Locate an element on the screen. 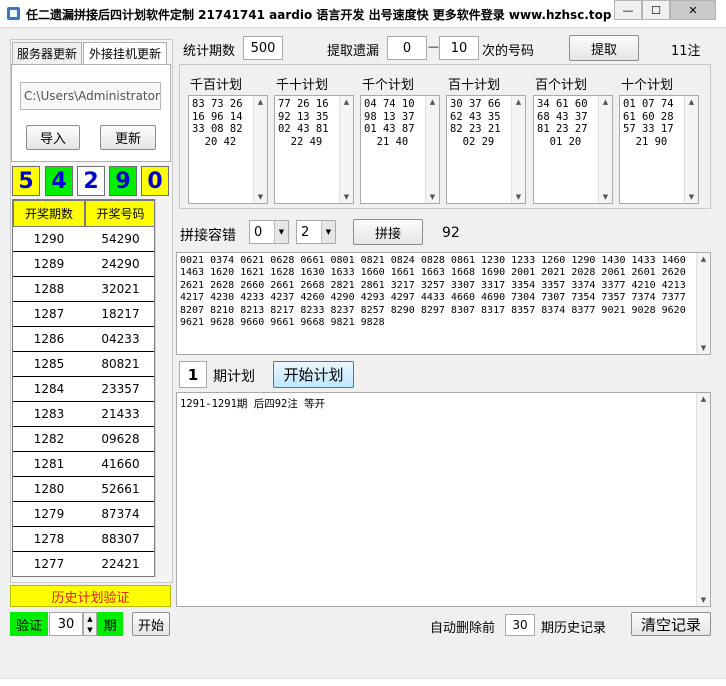 This screenshot has width=726, height=686. plan-title: 千十计划 is located at coordinates (302, 85).